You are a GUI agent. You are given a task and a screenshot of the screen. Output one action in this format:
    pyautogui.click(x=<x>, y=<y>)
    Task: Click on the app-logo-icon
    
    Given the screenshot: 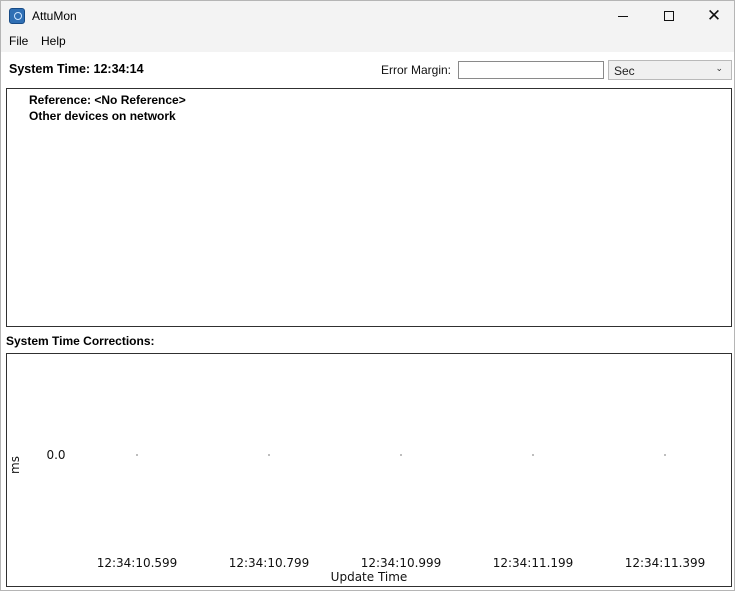 What is the action you would take?
    pyautogui.click(x=17, y=16)
    